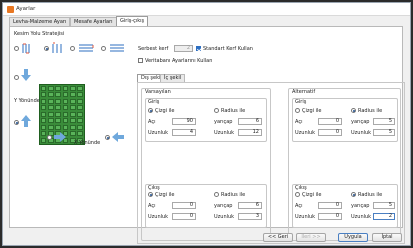  Describe the element at coordinates (299, 206) in the screenshot. I see `alt-exit-angle-label: Açı` at that location.